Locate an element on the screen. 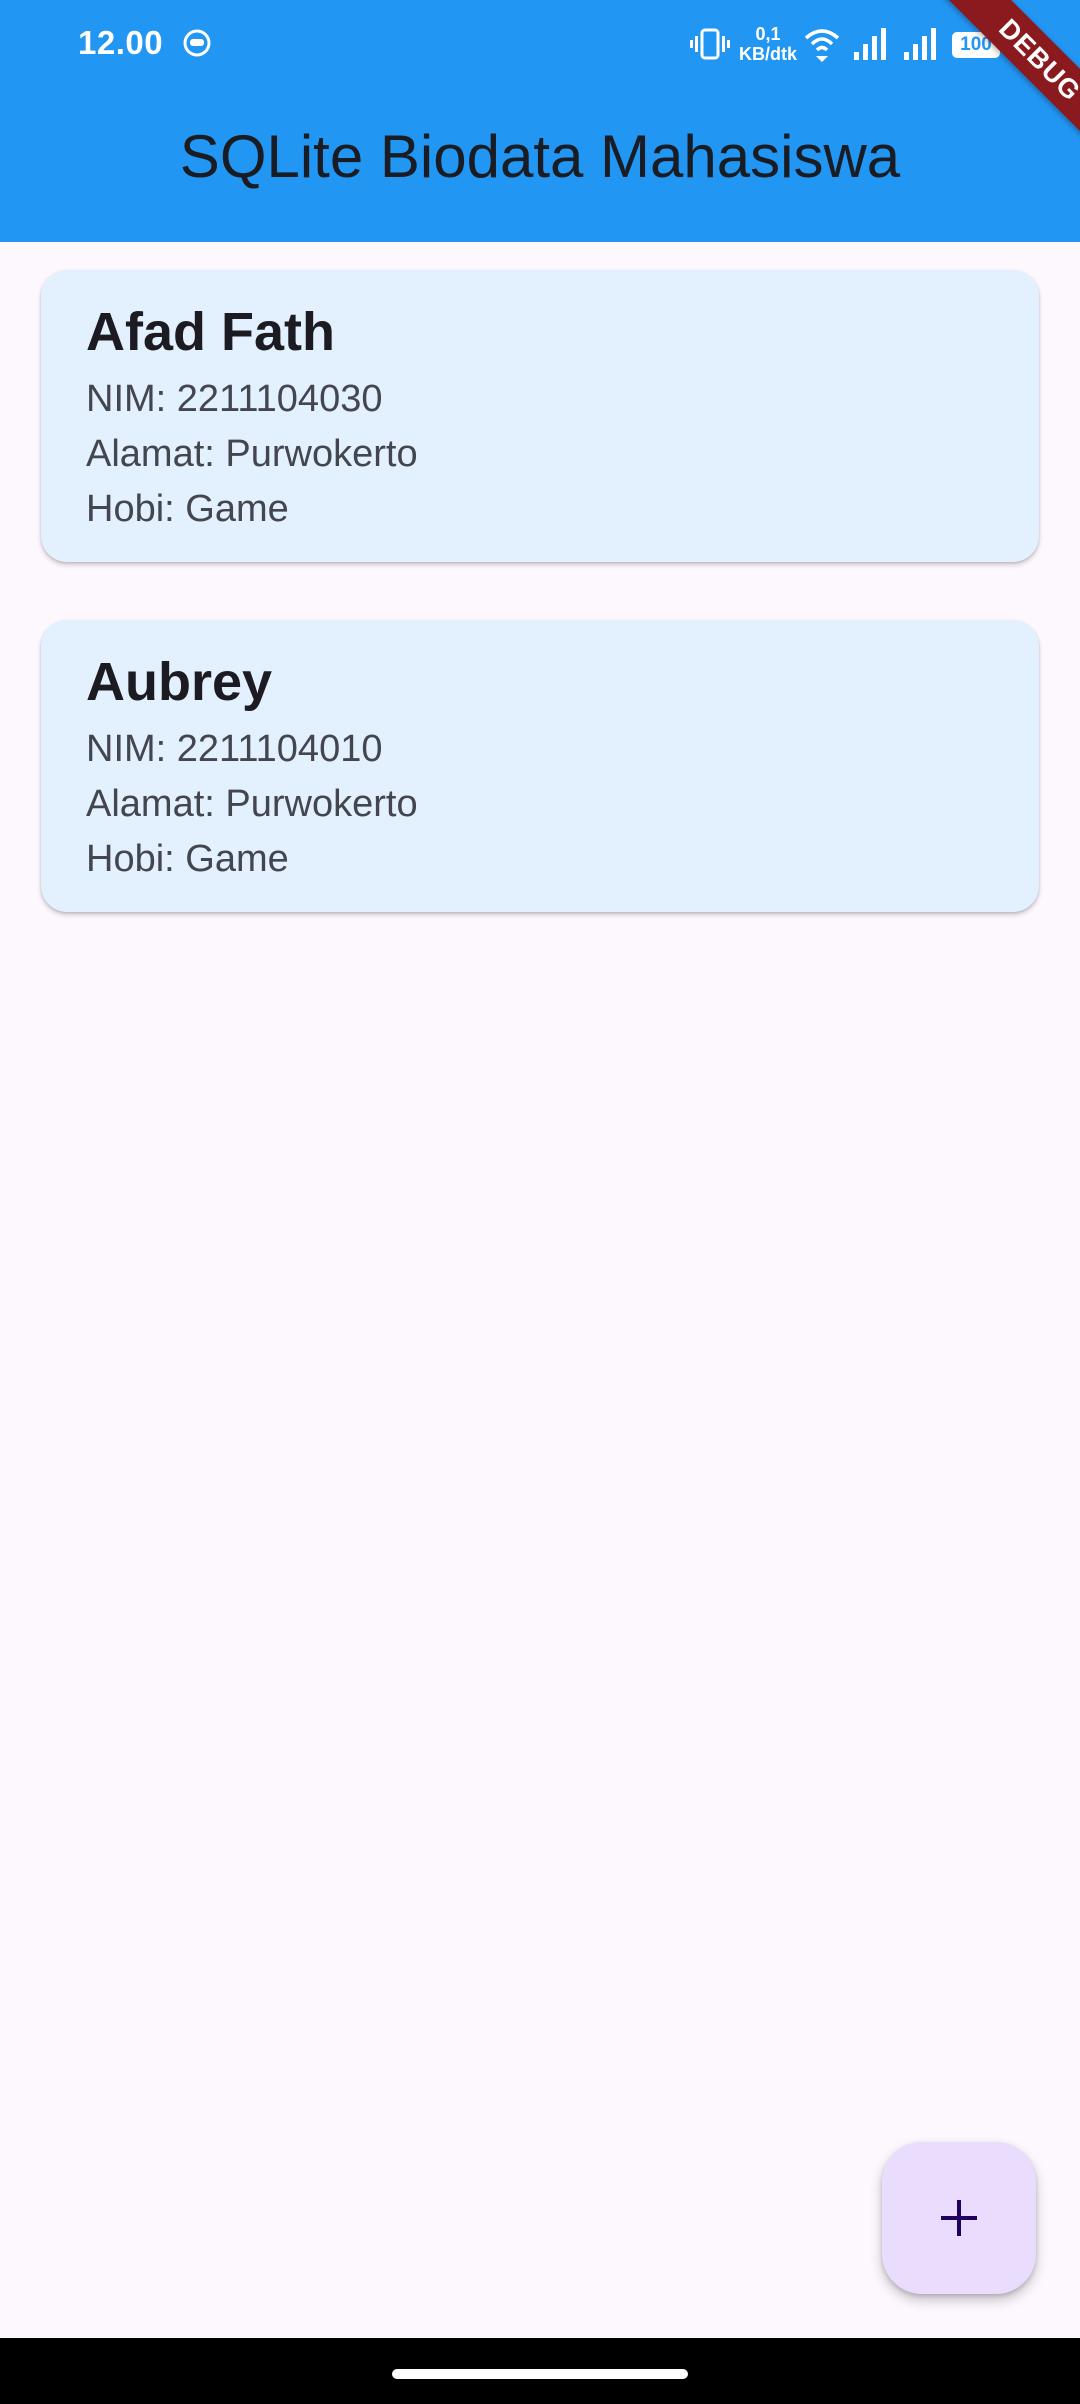 The height and width of the screenshot is (2404, 1080). debug-banner-label: DEBUG is located at coordinates (1006, 80).